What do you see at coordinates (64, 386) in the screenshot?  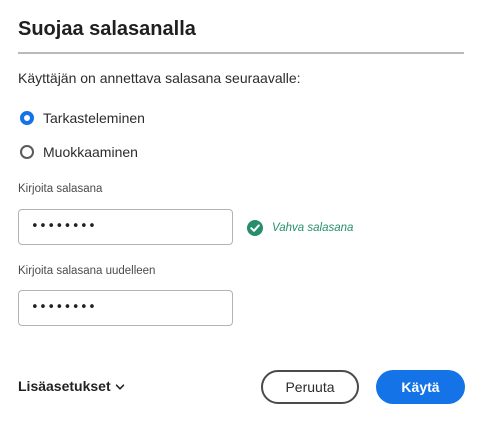 I see `advanced-settings-label: Lisäasetukset` at bounding box center [64, 386].